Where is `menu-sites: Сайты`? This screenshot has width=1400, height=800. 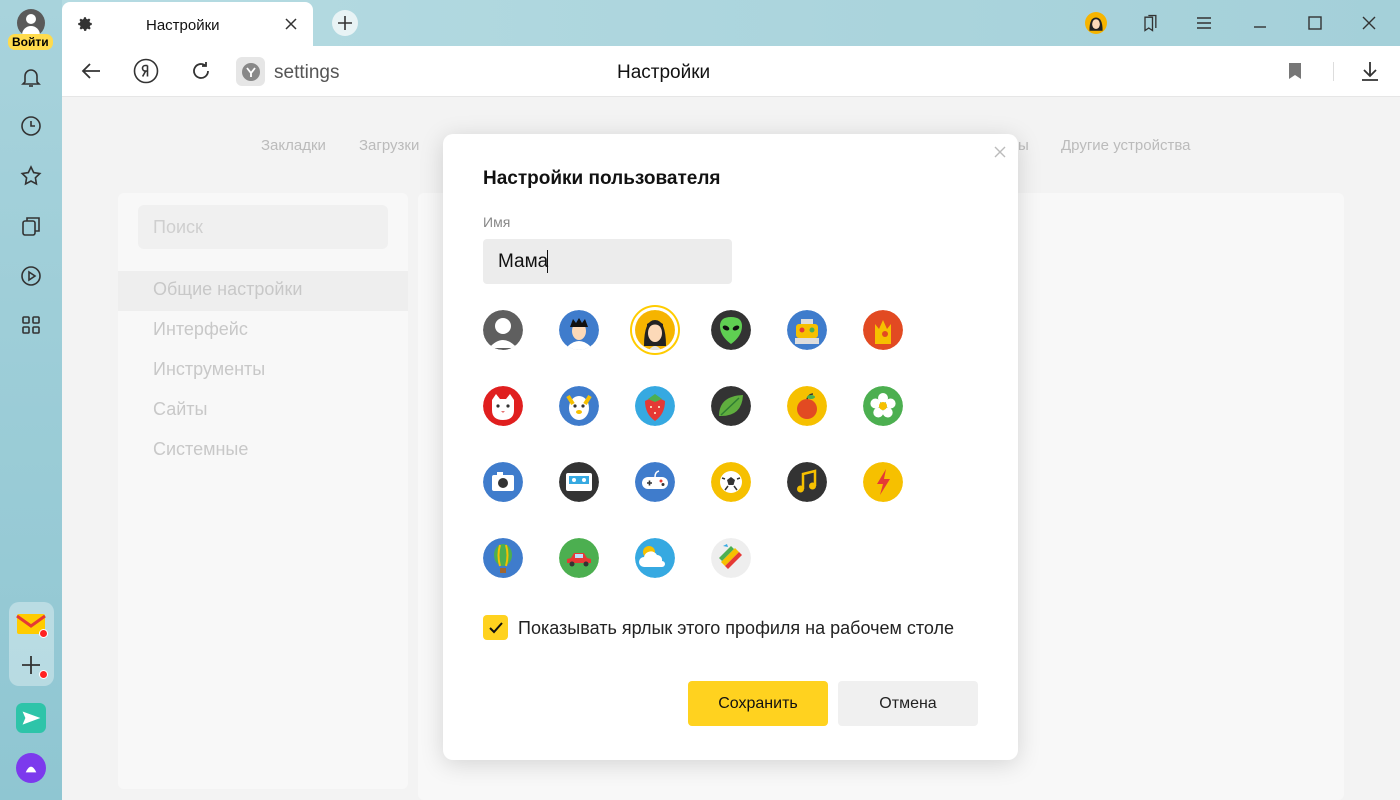
menu-sites: Сайты is located at coordinates (180, 409).